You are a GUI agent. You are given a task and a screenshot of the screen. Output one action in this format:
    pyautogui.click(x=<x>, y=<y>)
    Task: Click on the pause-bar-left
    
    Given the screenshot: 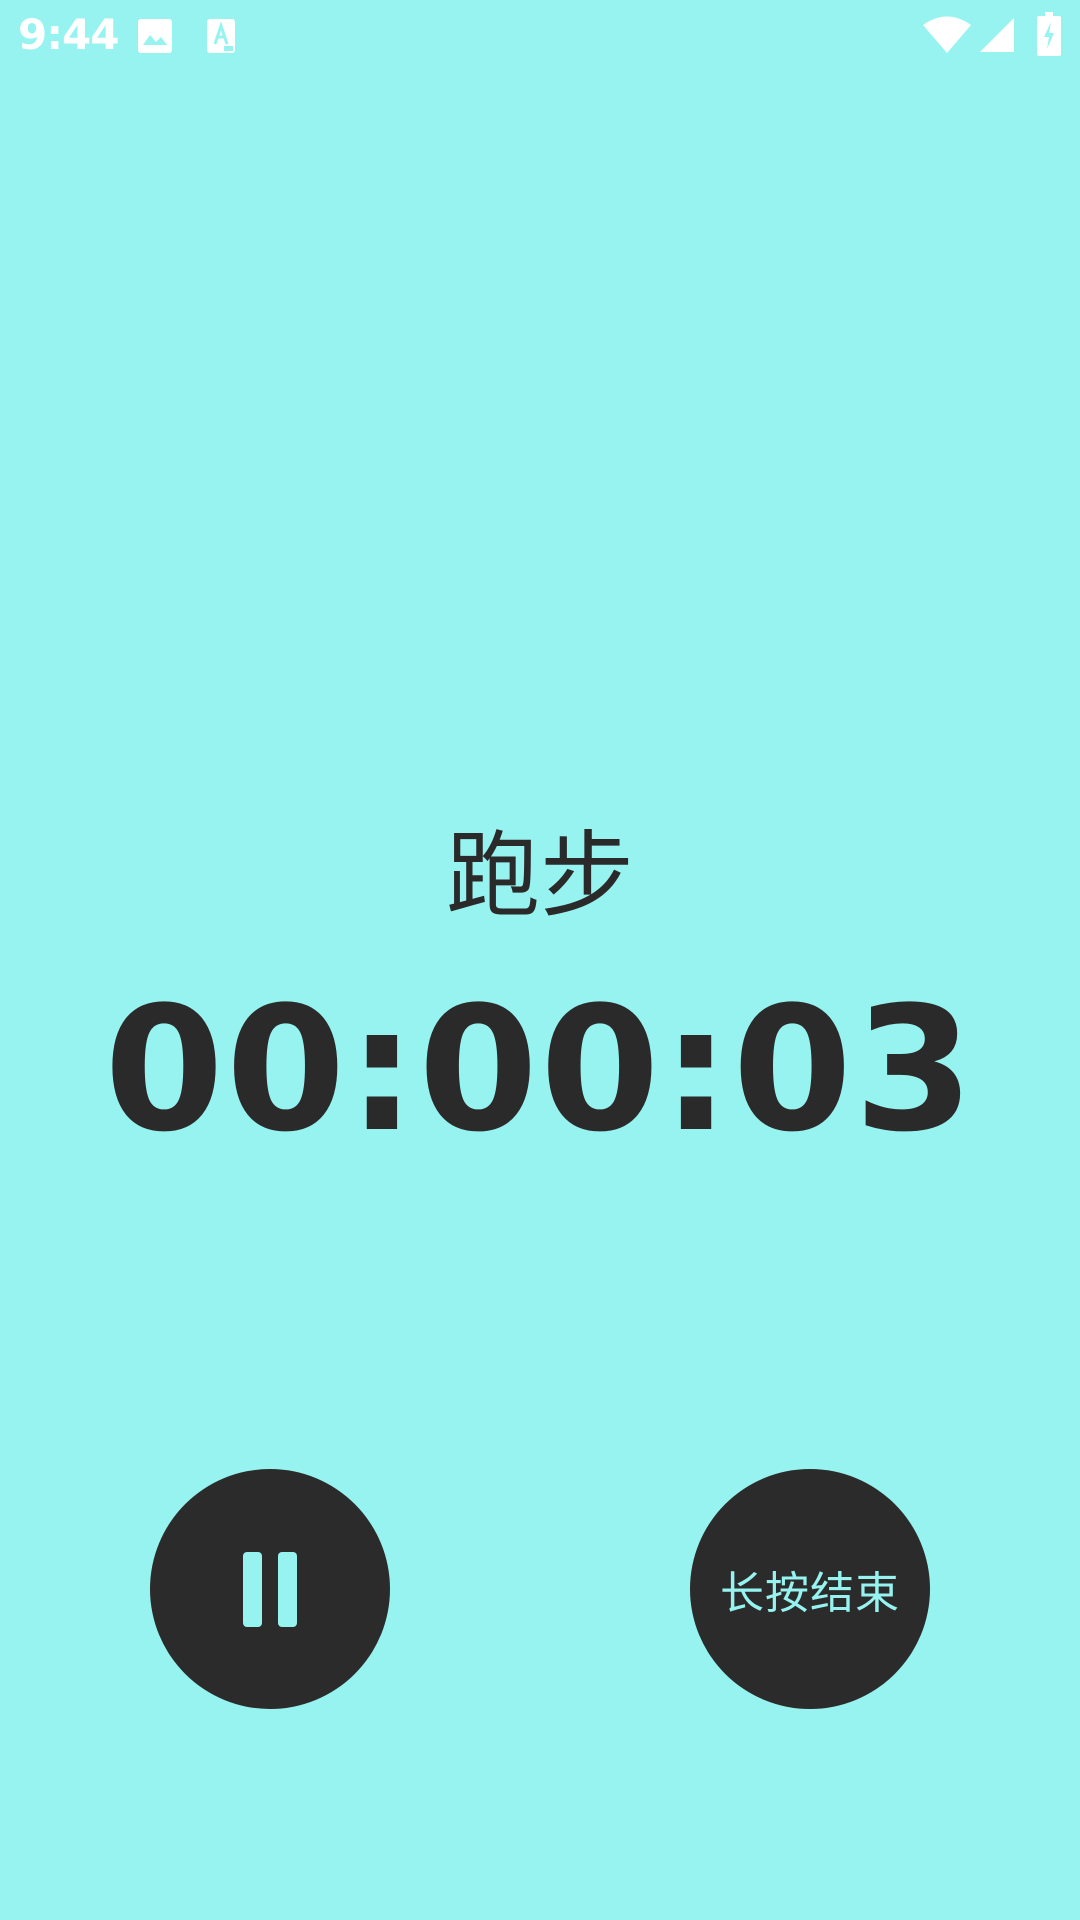 What is the action you would take?
    pyautogui.click(x=252, y=1589)
    